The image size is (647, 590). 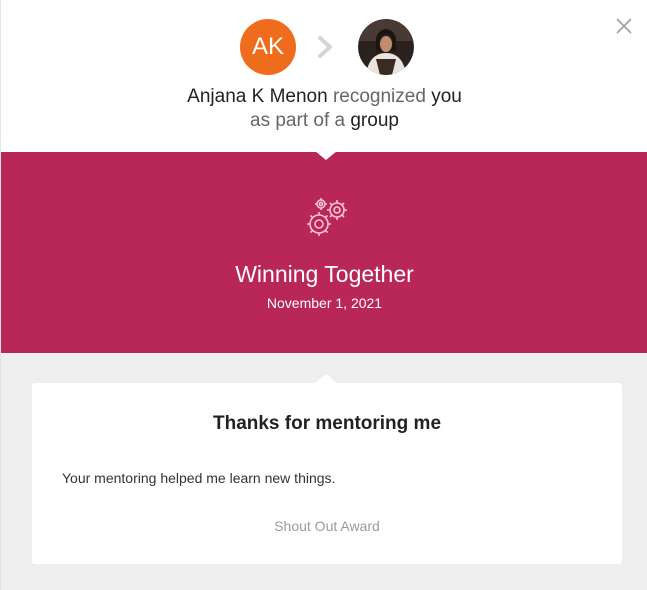 What do you see at coordinates (257, 96) in the screenshot?
I see `sender-name: Anjana K Menon` at bounding box center [257, 96].